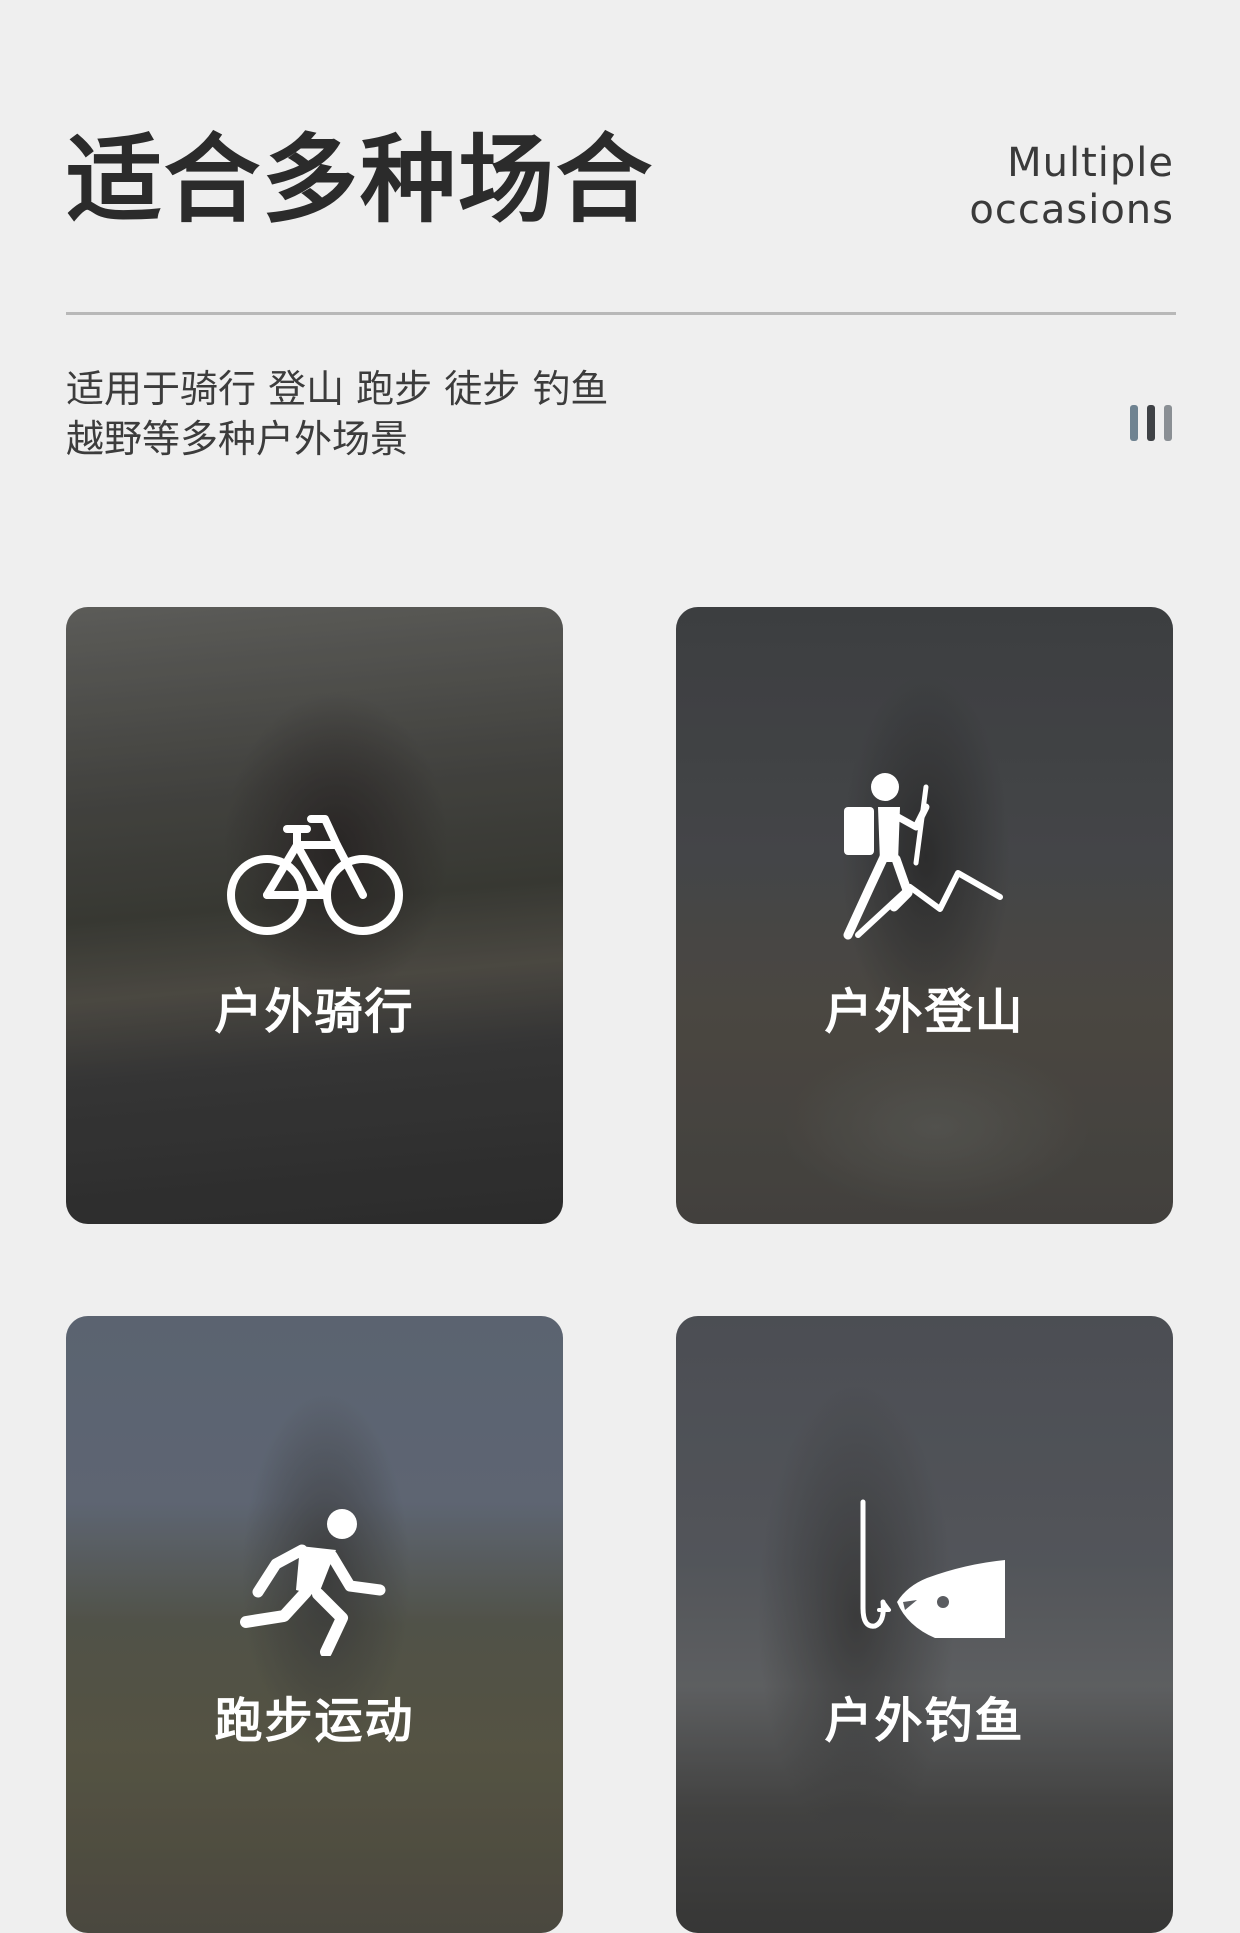 The image size is (1240, 1933). What do you see at coordinates (314, 1721) in the screenshot?
I see `card-label: 跑步运动` at bounding box center [314, 1721].